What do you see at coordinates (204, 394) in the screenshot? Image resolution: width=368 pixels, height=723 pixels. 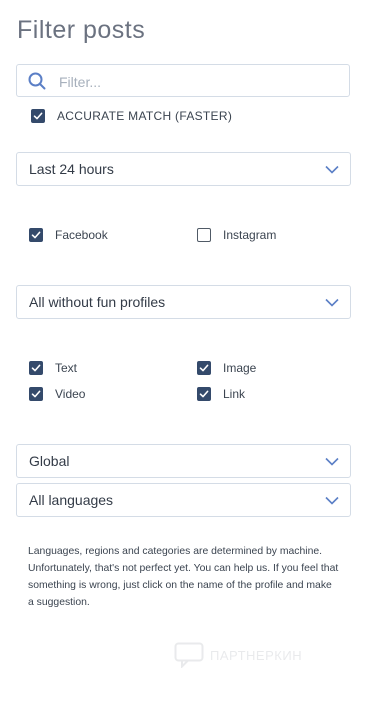 I see `link-checkbox` at bounding box center [204, 394].